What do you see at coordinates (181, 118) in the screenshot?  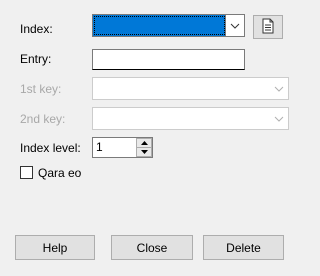 I see `second-key-combobox-field` at bounding box center [181, 118].